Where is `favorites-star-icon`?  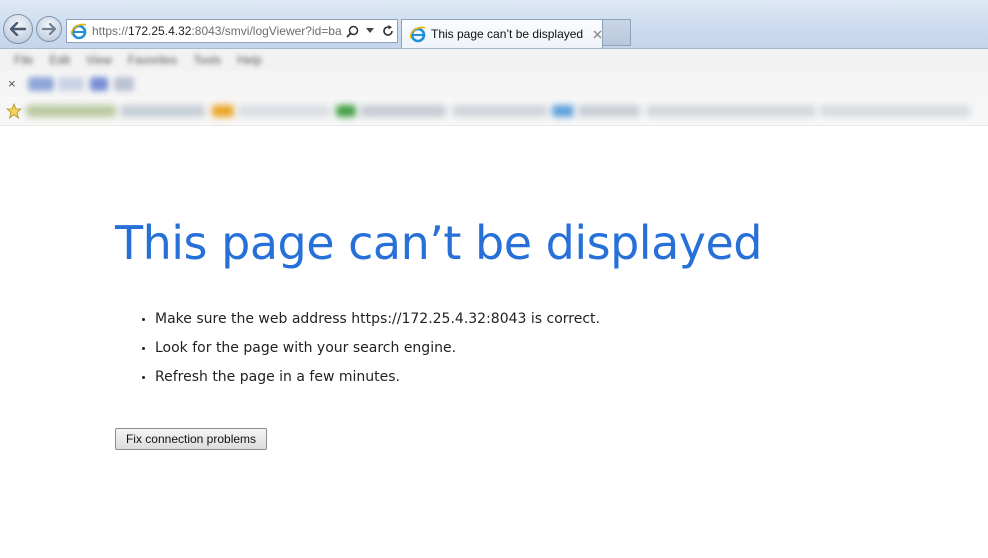 favorites-star-icon is located at coordinates (14, 111).